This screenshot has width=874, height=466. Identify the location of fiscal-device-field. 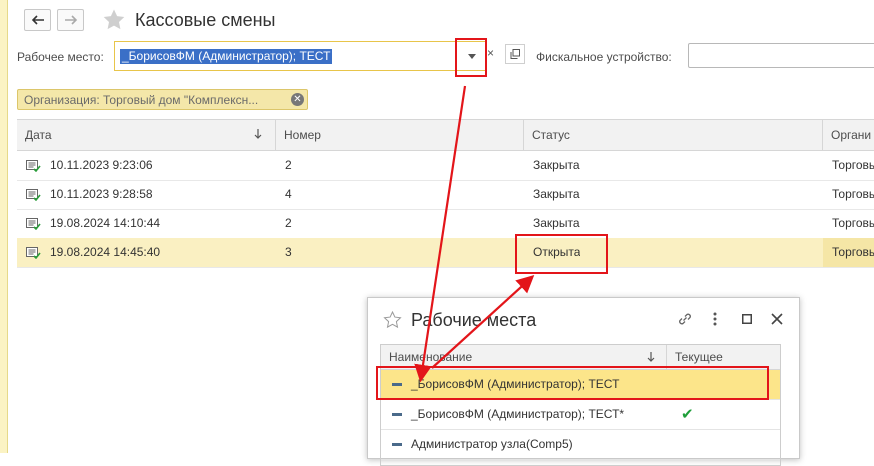
(781, 55).